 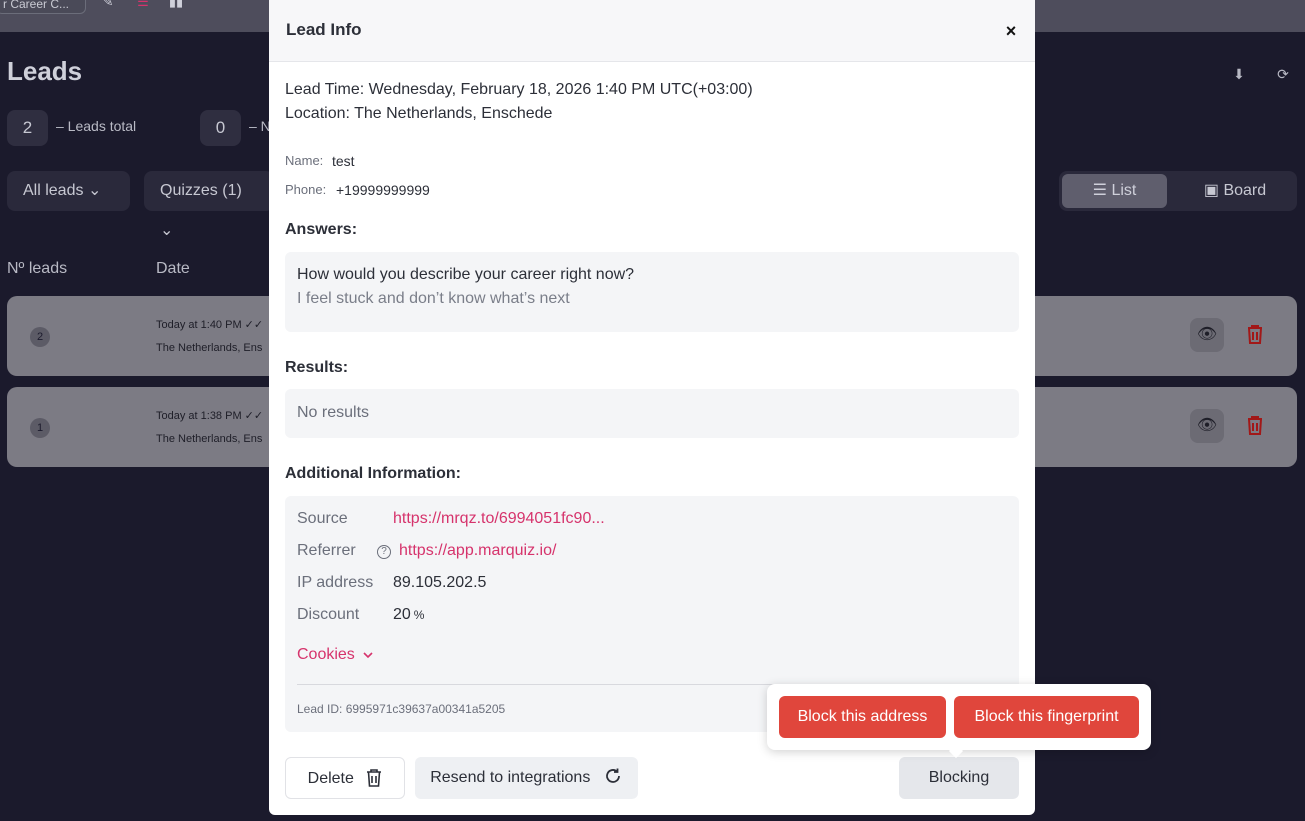 I want to click on phone-value: +19999999999, so click(x=383, y=190).